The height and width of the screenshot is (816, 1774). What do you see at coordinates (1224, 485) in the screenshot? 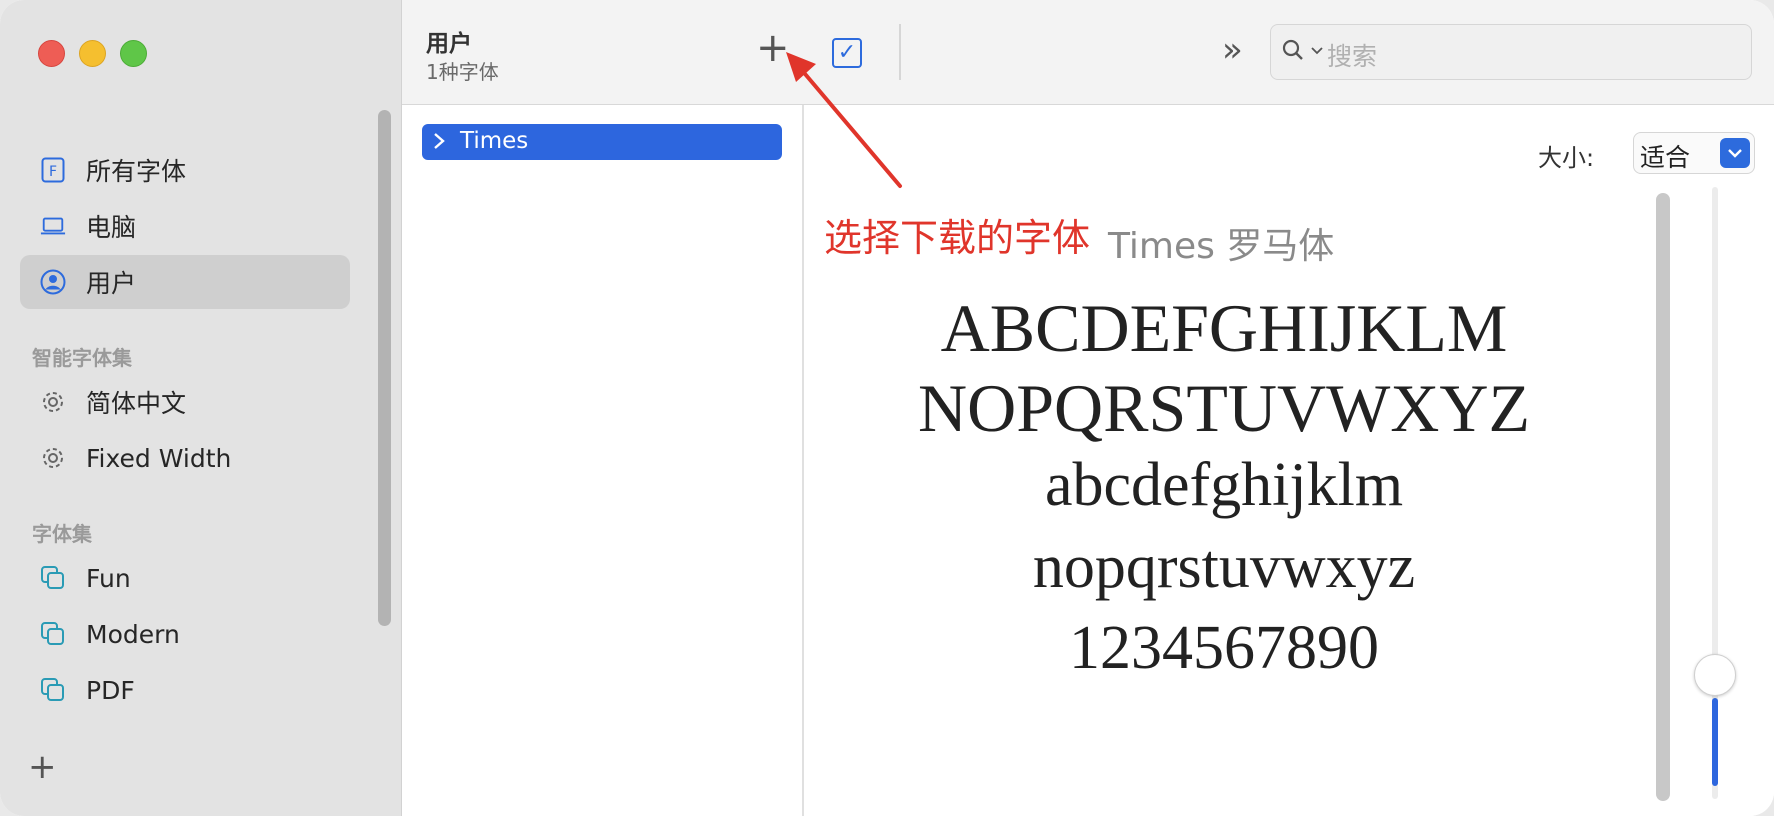
I see `sample-lowercase-1: abcdefghijklm` at bounding box center [1224, 485].